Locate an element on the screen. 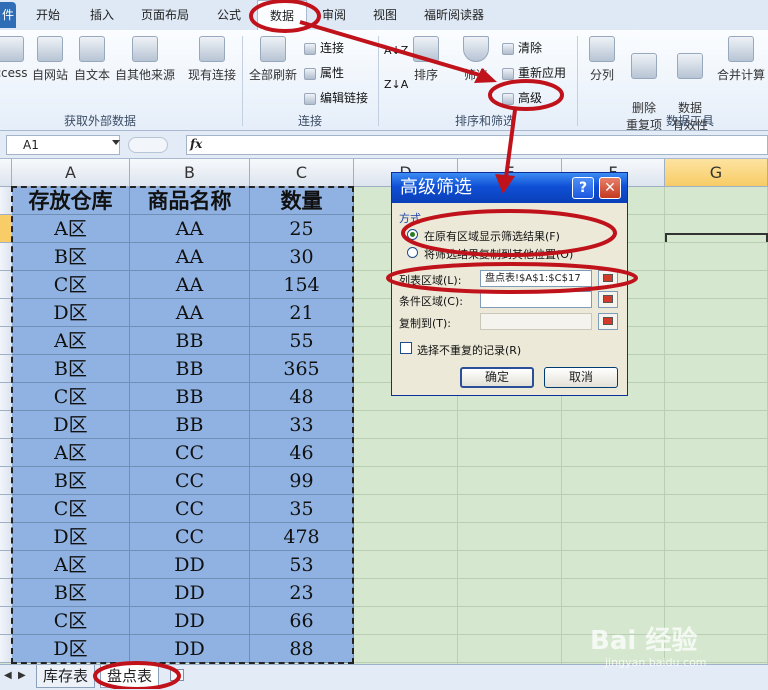 This screenshot has height=690, width=768. existing-connections-button: 现有连接 is located at coordinates (212, 59).